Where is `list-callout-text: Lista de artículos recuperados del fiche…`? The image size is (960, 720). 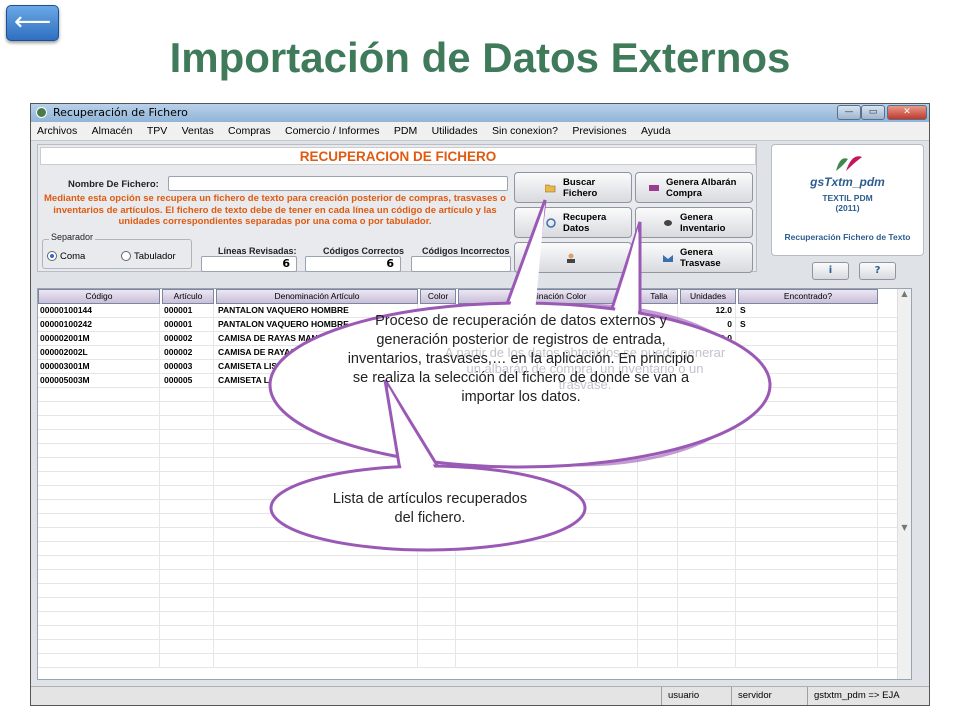 list-callout-text: Lista de artículos recuperados del fiche… is located at coordinates (430, 508).